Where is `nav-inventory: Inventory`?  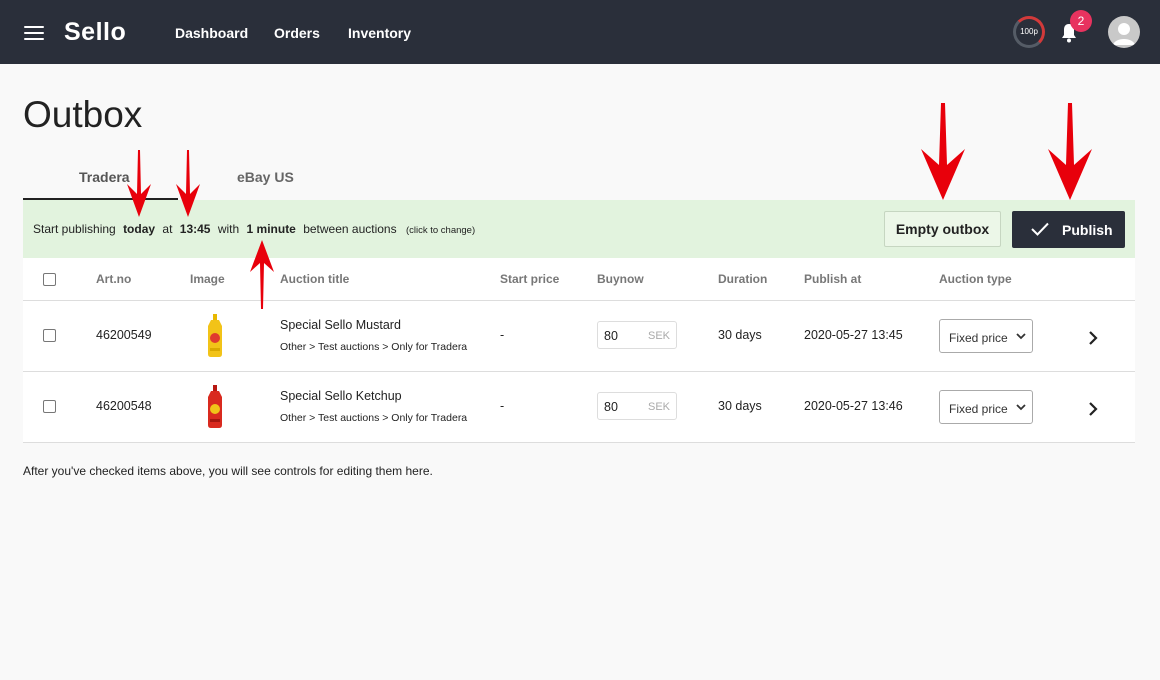 nav-inventory: Inventory is located at coordinates (379, 33).